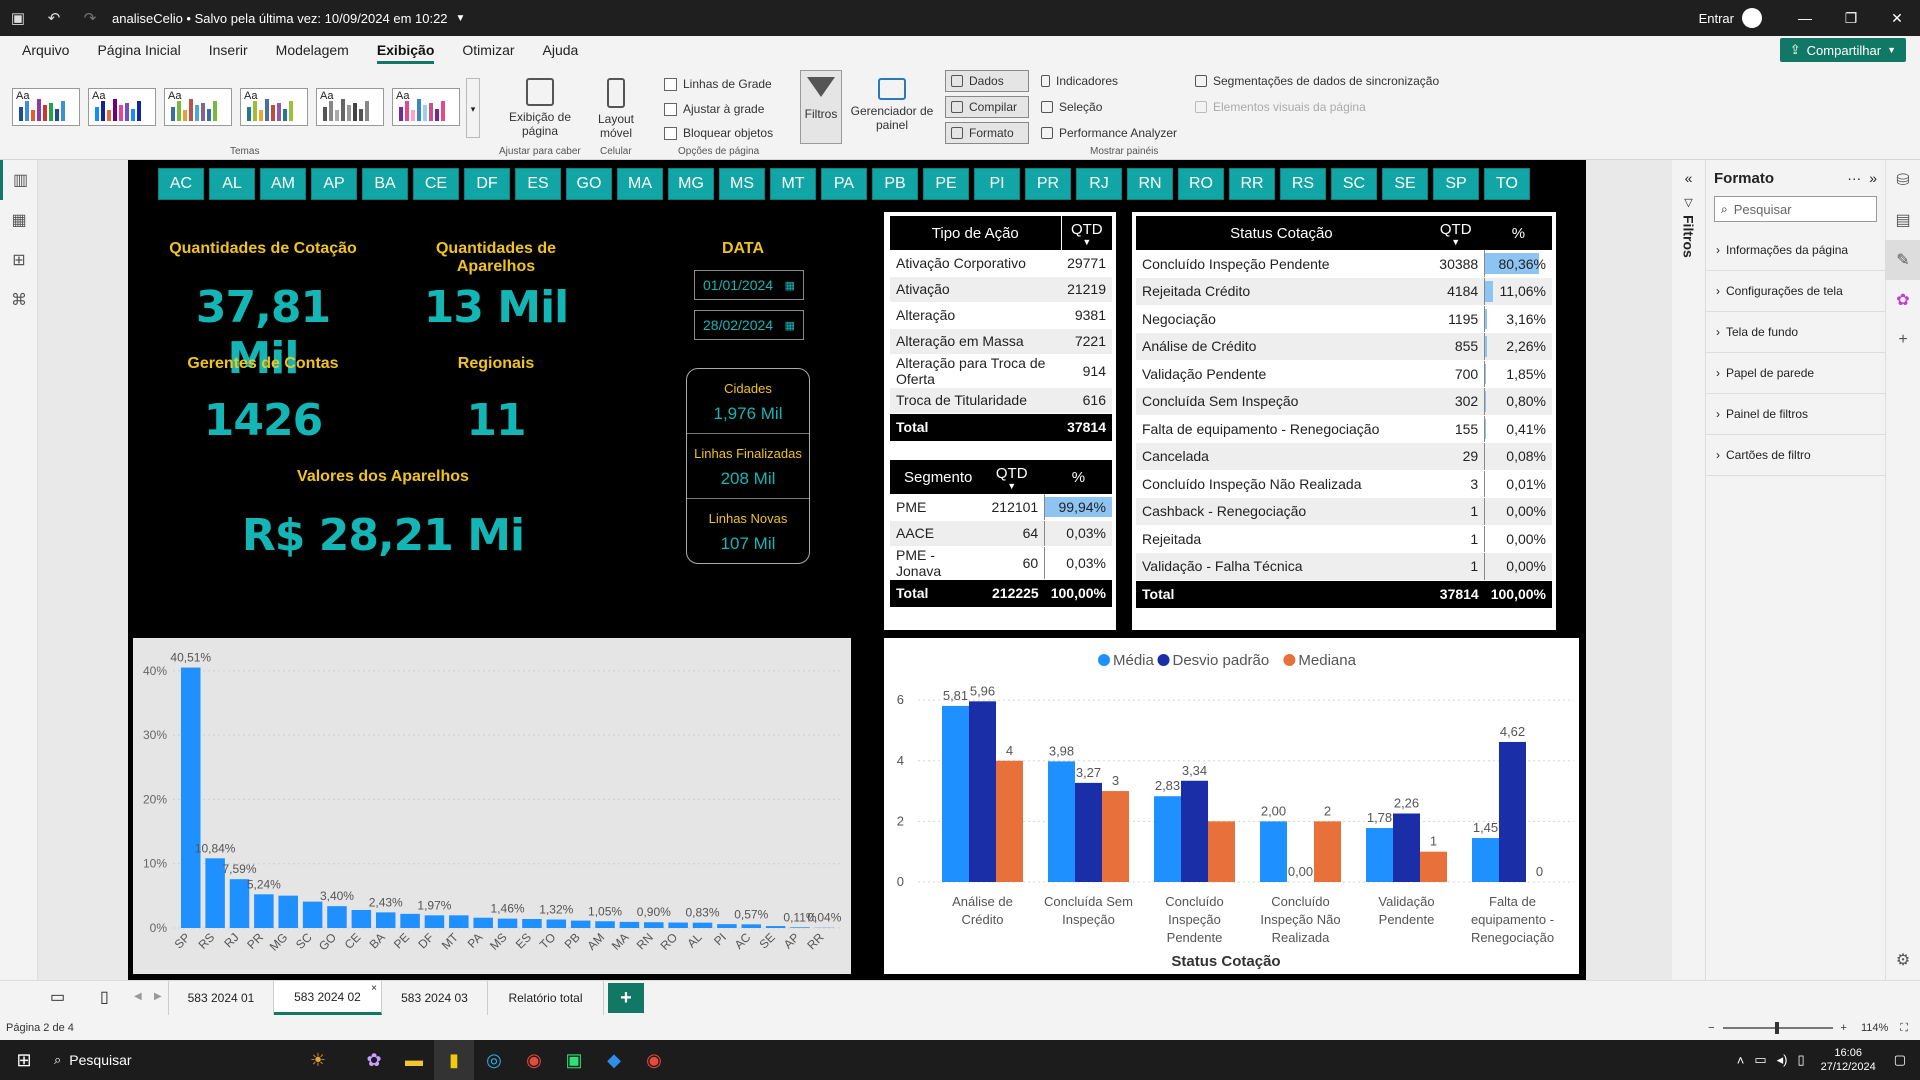 This screenshot has width=1920, height=1080. Describe the element at coordinates (1252, 184) in the screenshot. I see `state-button-rr: RR` at that location.